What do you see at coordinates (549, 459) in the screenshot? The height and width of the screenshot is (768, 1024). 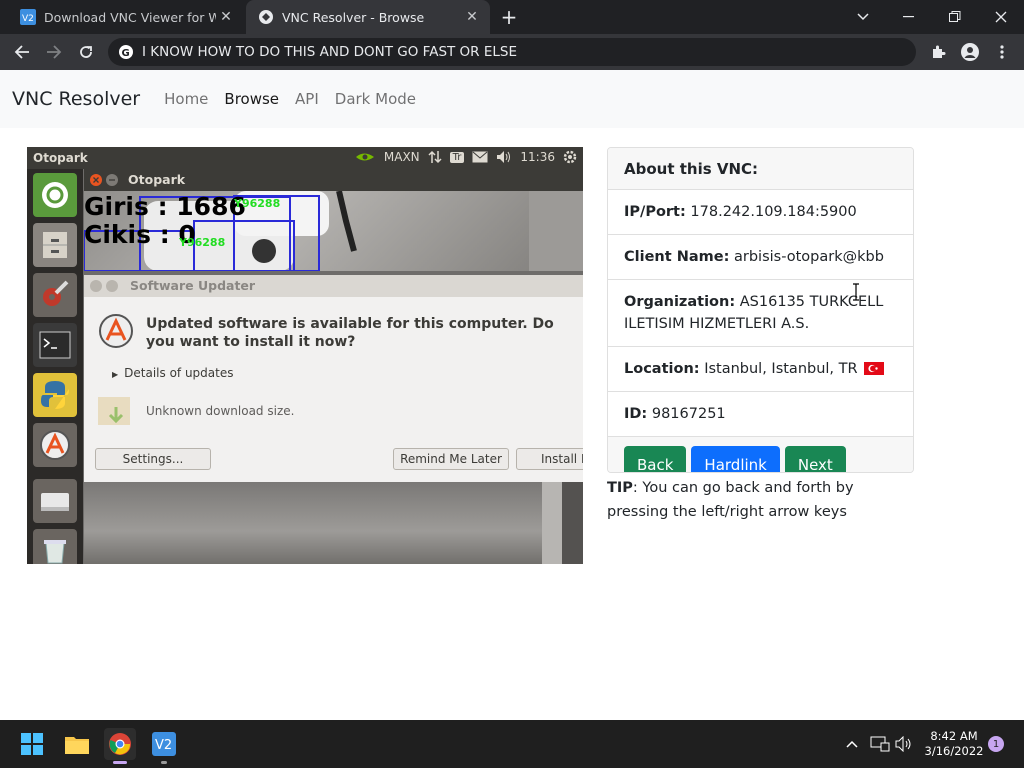 I see `install-now-button: Install Now` at bounding box center [549, 459].